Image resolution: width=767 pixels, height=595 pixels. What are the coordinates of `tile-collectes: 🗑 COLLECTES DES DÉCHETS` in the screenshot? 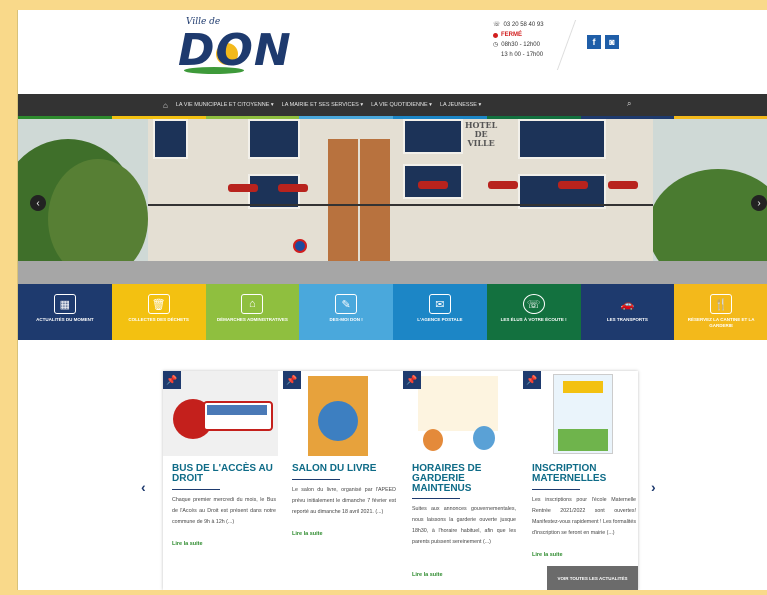 It's located at (158, 312).